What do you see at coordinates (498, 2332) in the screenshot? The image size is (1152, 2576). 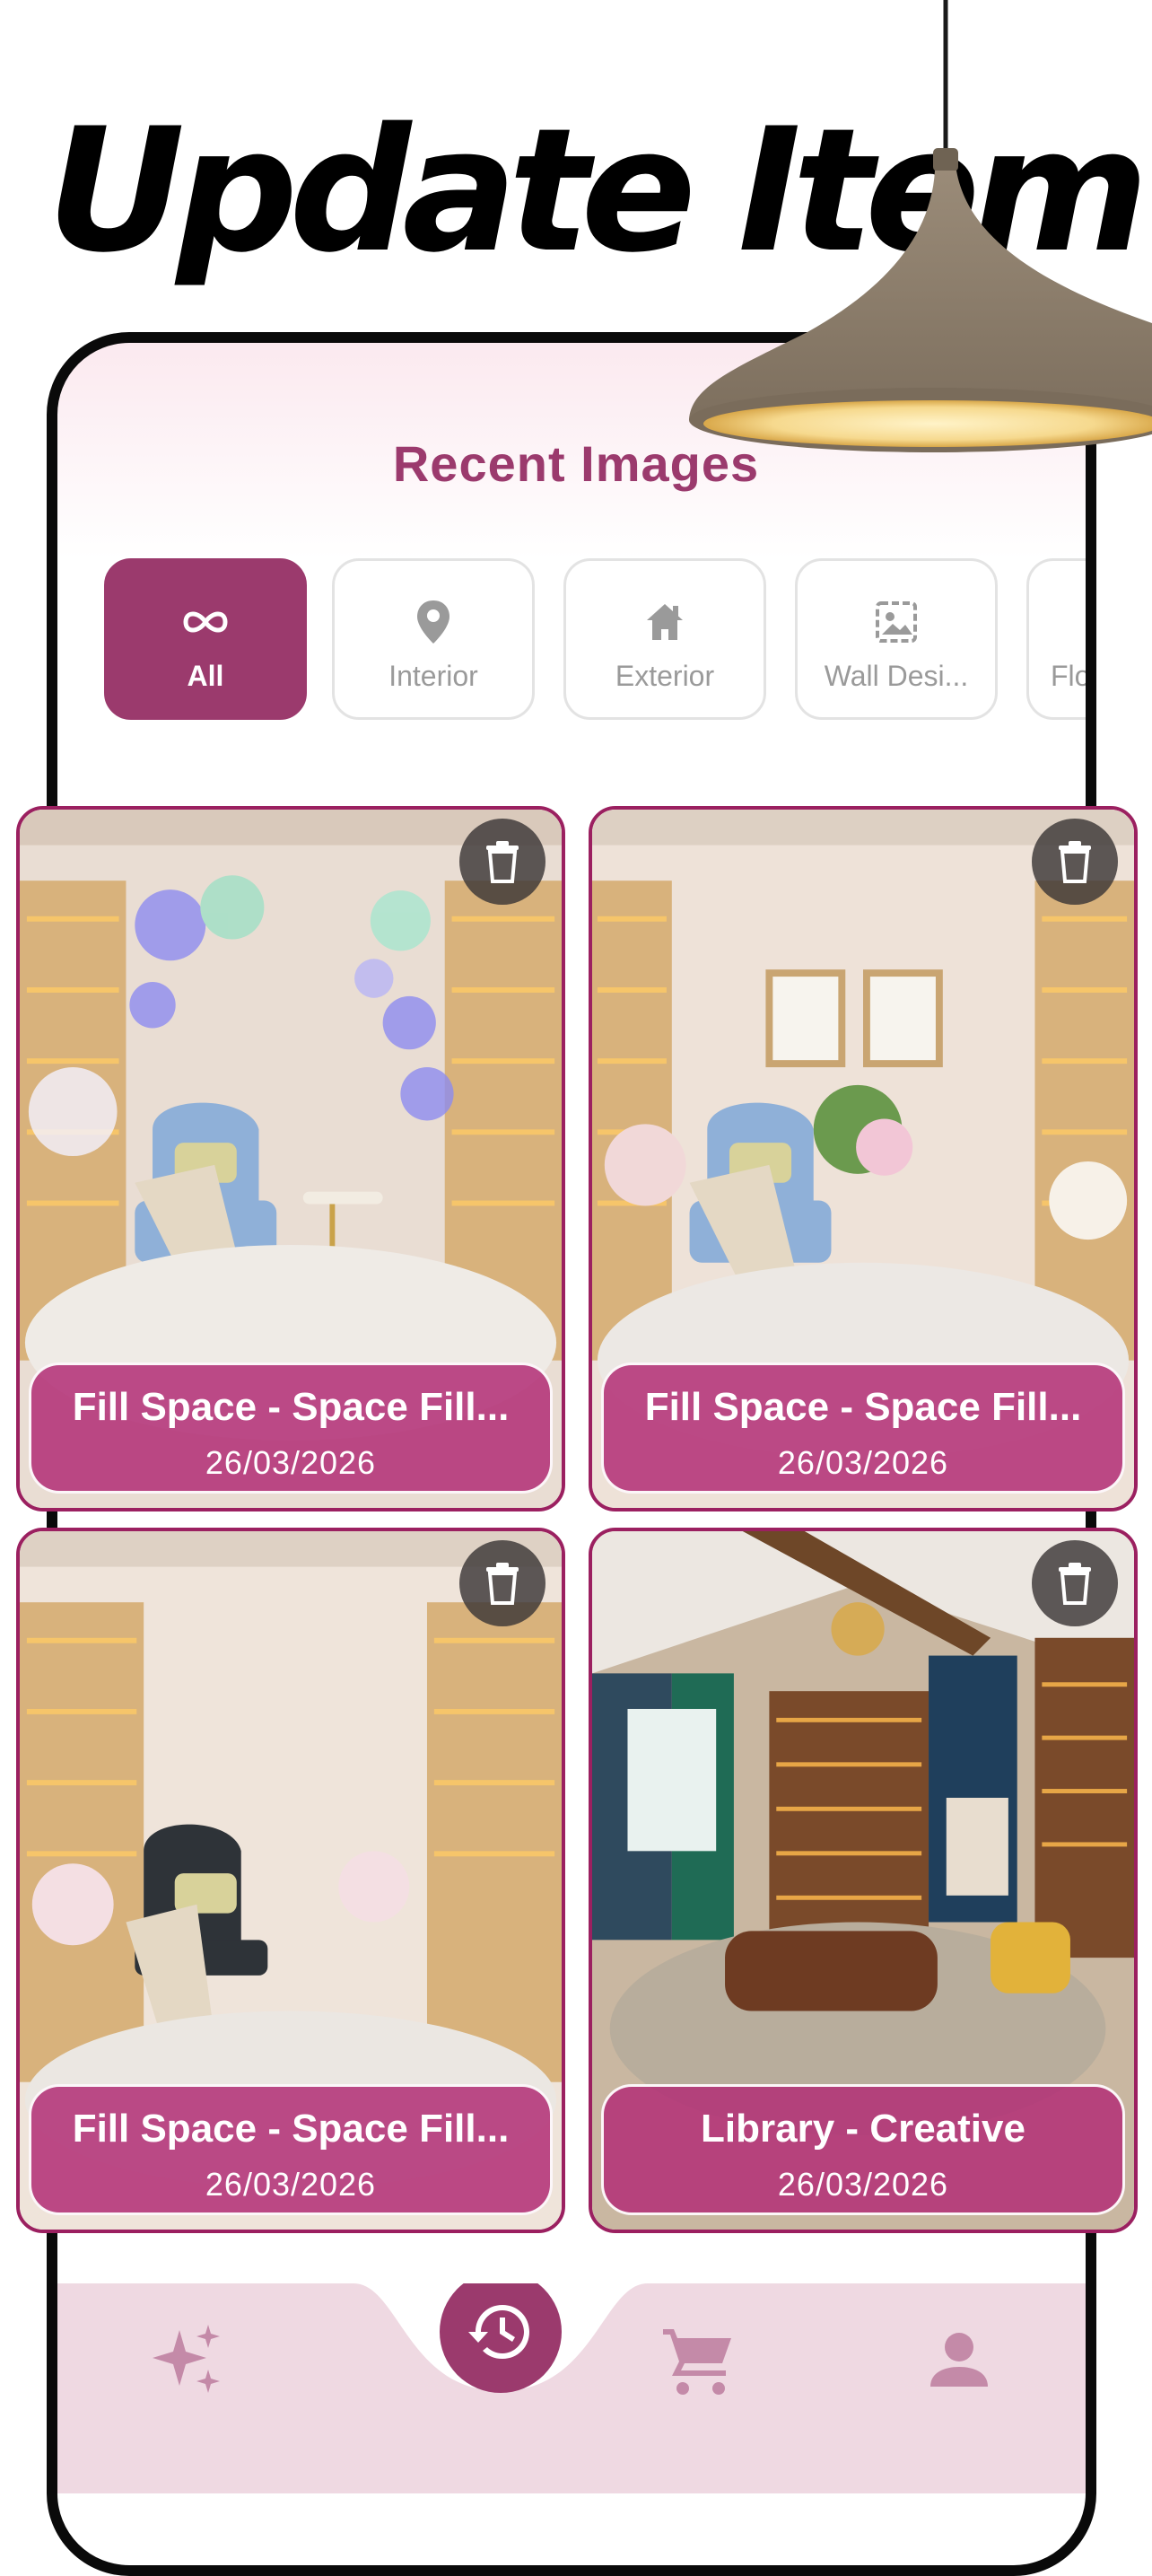 I see `history-icon` at bounding box center [498, 2332].